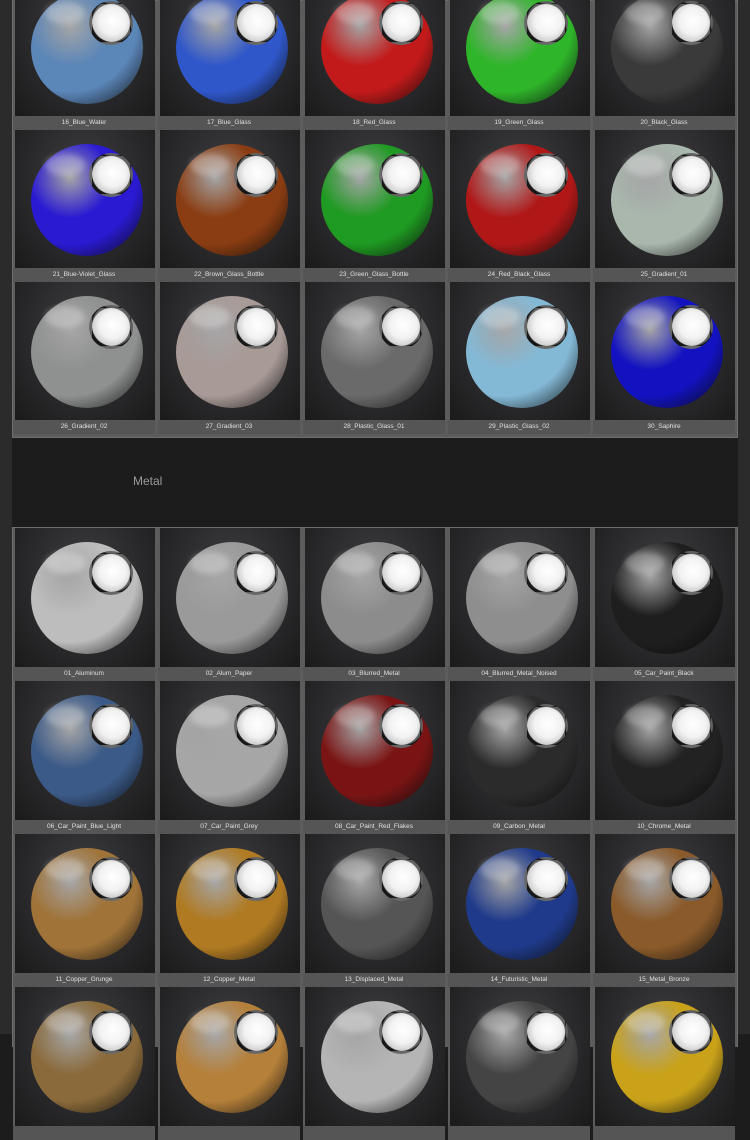 The image size is (750, 1140). What do you see at coordinates (229, 65) in the screenshot?
I see `material-tile: 17_Blue_Glass` at bounding box center [229, 65].